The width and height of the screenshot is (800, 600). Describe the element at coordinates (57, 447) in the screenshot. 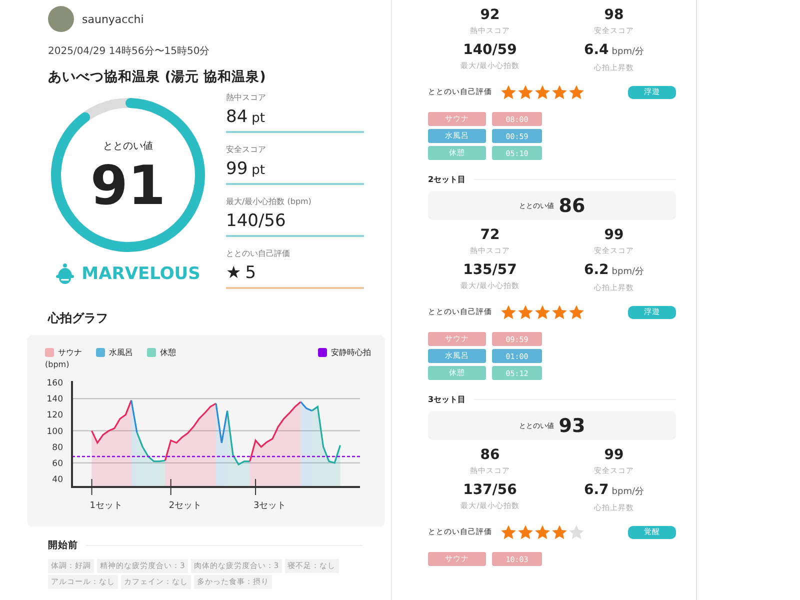

I see `tick-label: 80` at that location.